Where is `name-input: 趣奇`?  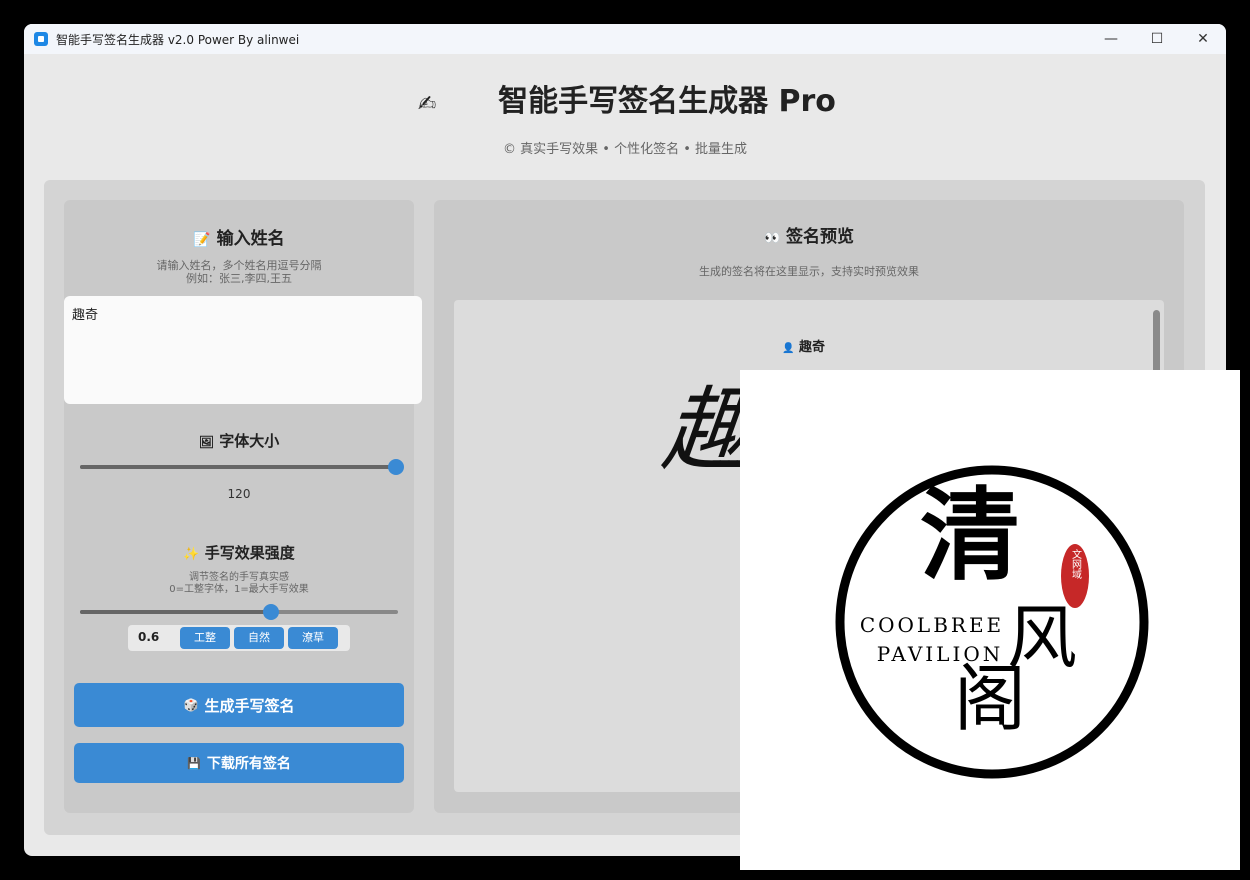 name-input: 趣奇 is located at coordinates (243, 350).